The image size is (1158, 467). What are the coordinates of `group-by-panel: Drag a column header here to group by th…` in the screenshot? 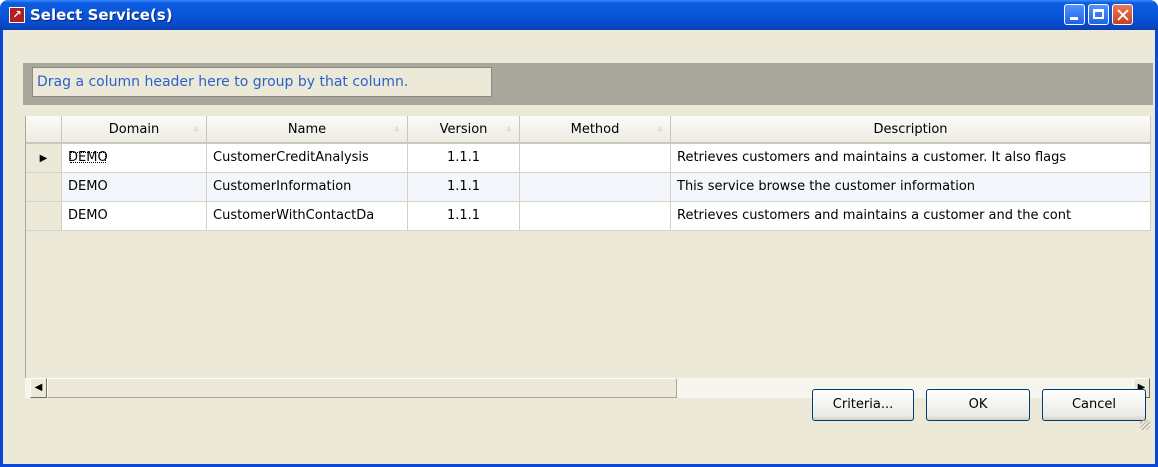 It's located at (588, 84).